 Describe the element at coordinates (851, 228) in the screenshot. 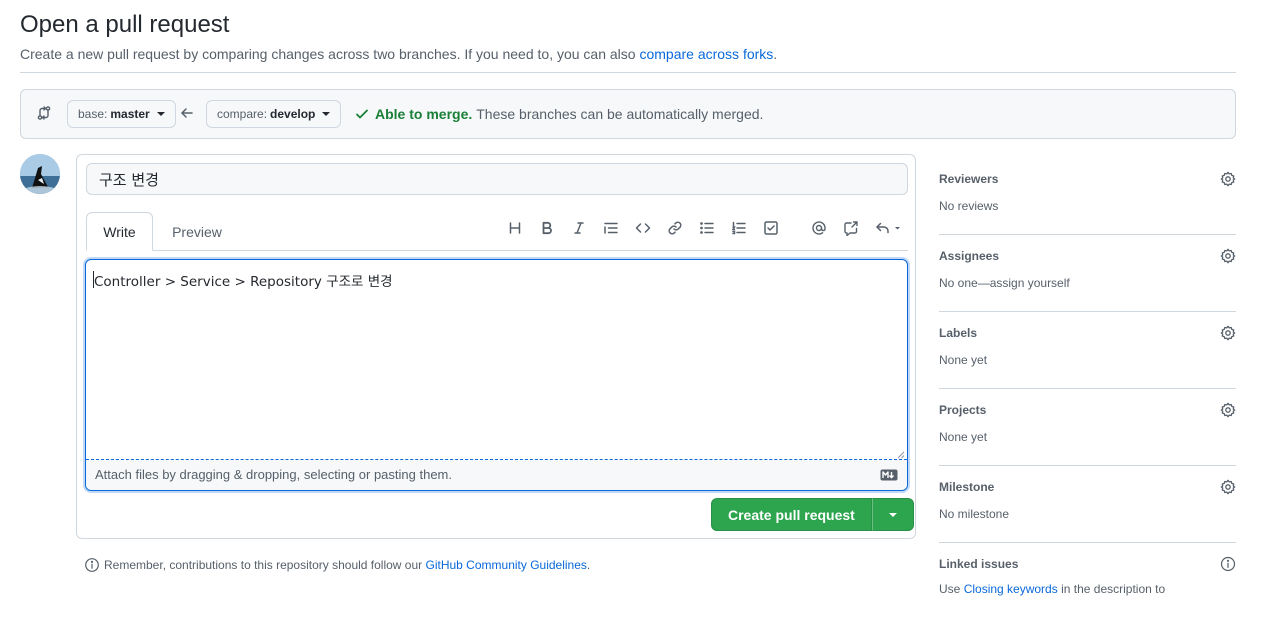

I see `reference-icon` at that location.